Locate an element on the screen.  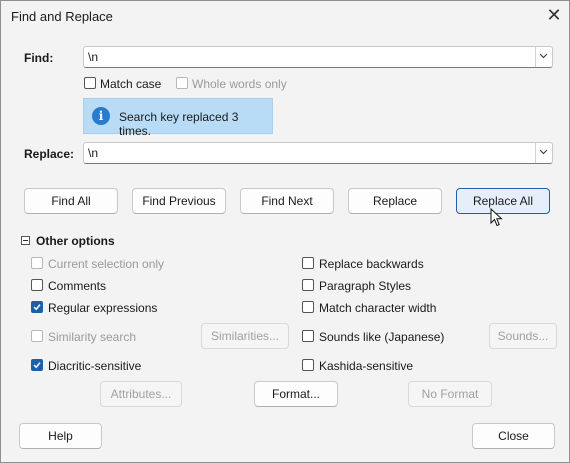
paragraph-styles-label: Paragraph Styles is located at coordinates (365, 286).